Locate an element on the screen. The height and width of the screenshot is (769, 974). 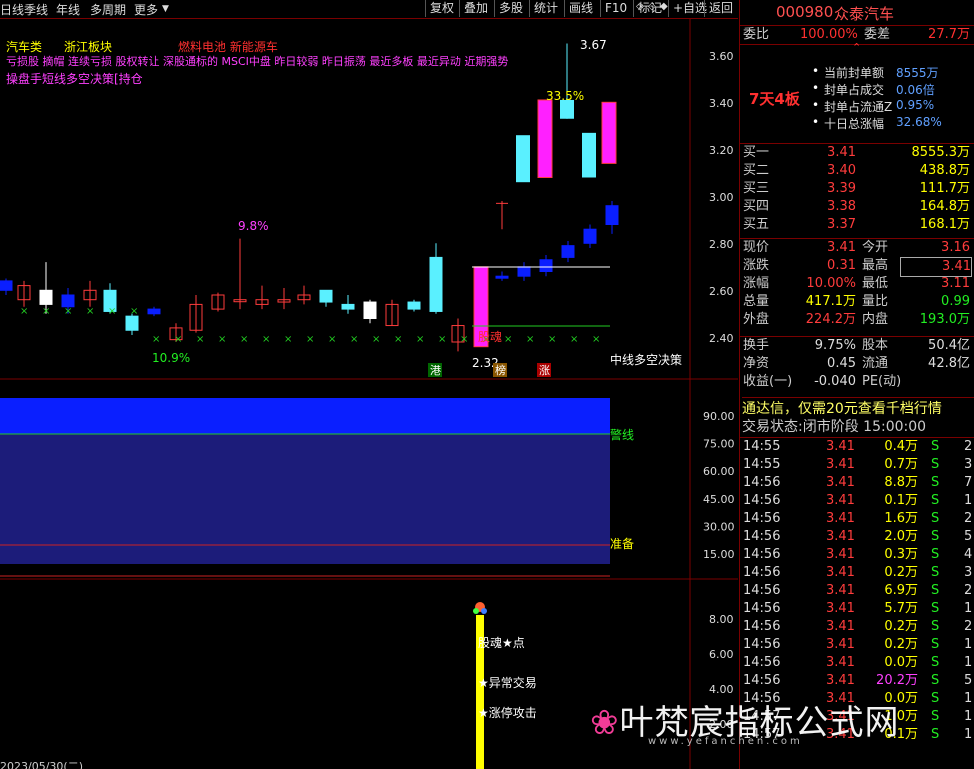
tab-multi-period: 多周期 is located at coordinates (108, 9).